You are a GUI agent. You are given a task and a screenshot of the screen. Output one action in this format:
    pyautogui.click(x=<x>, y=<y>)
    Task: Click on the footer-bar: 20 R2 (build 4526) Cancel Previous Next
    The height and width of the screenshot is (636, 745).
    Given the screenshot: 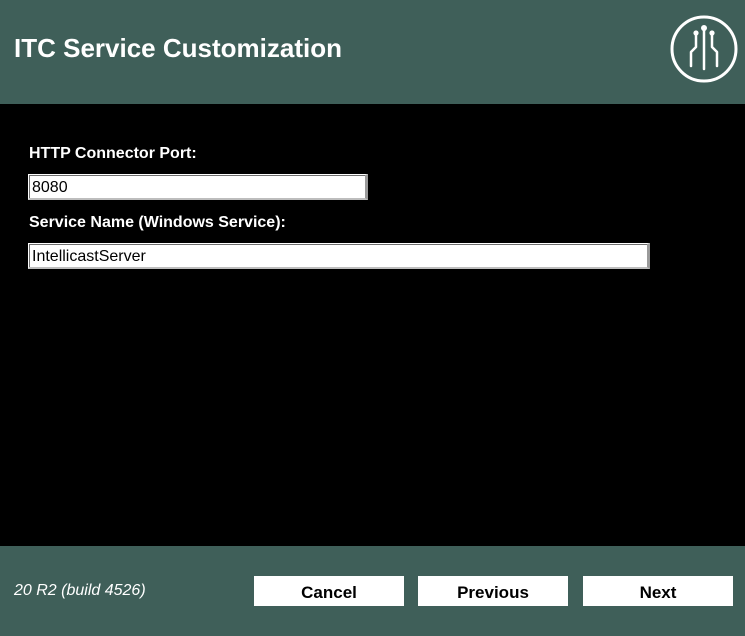 What is the action you would take?
    pyautogui.click(x=372, y=591)
    